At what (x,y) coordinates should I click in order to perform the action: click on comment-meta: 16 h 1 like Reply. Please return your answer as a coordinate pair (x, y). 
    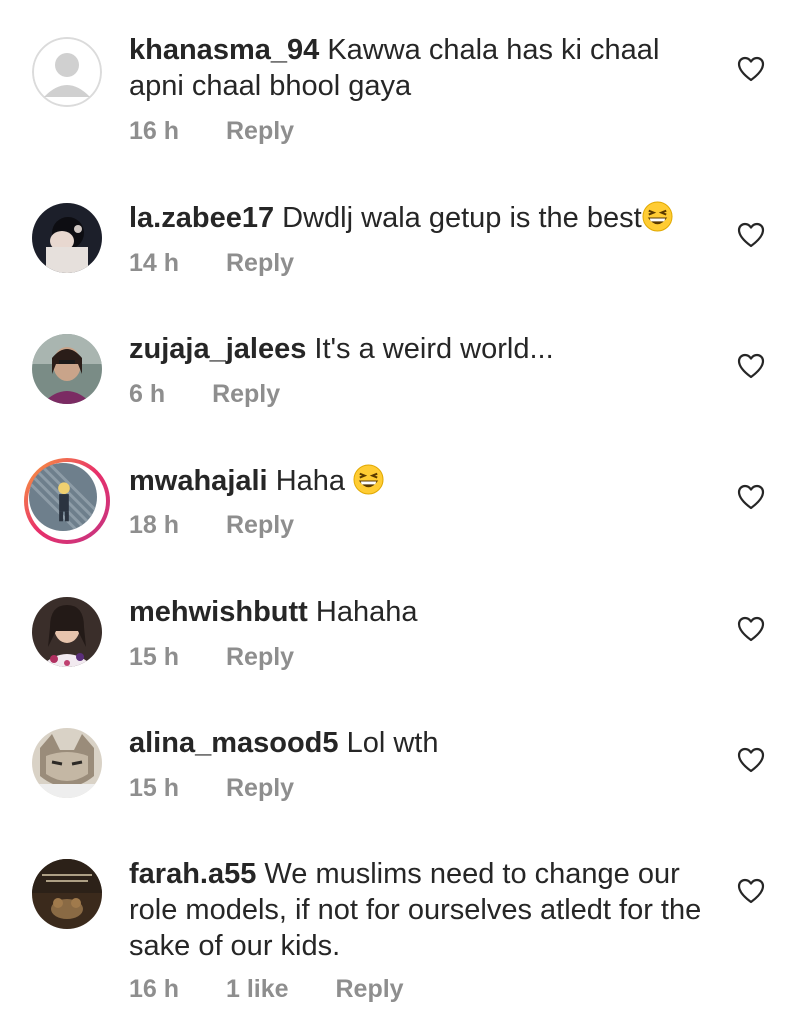
    Looking at the image, I should click on (284, 989).